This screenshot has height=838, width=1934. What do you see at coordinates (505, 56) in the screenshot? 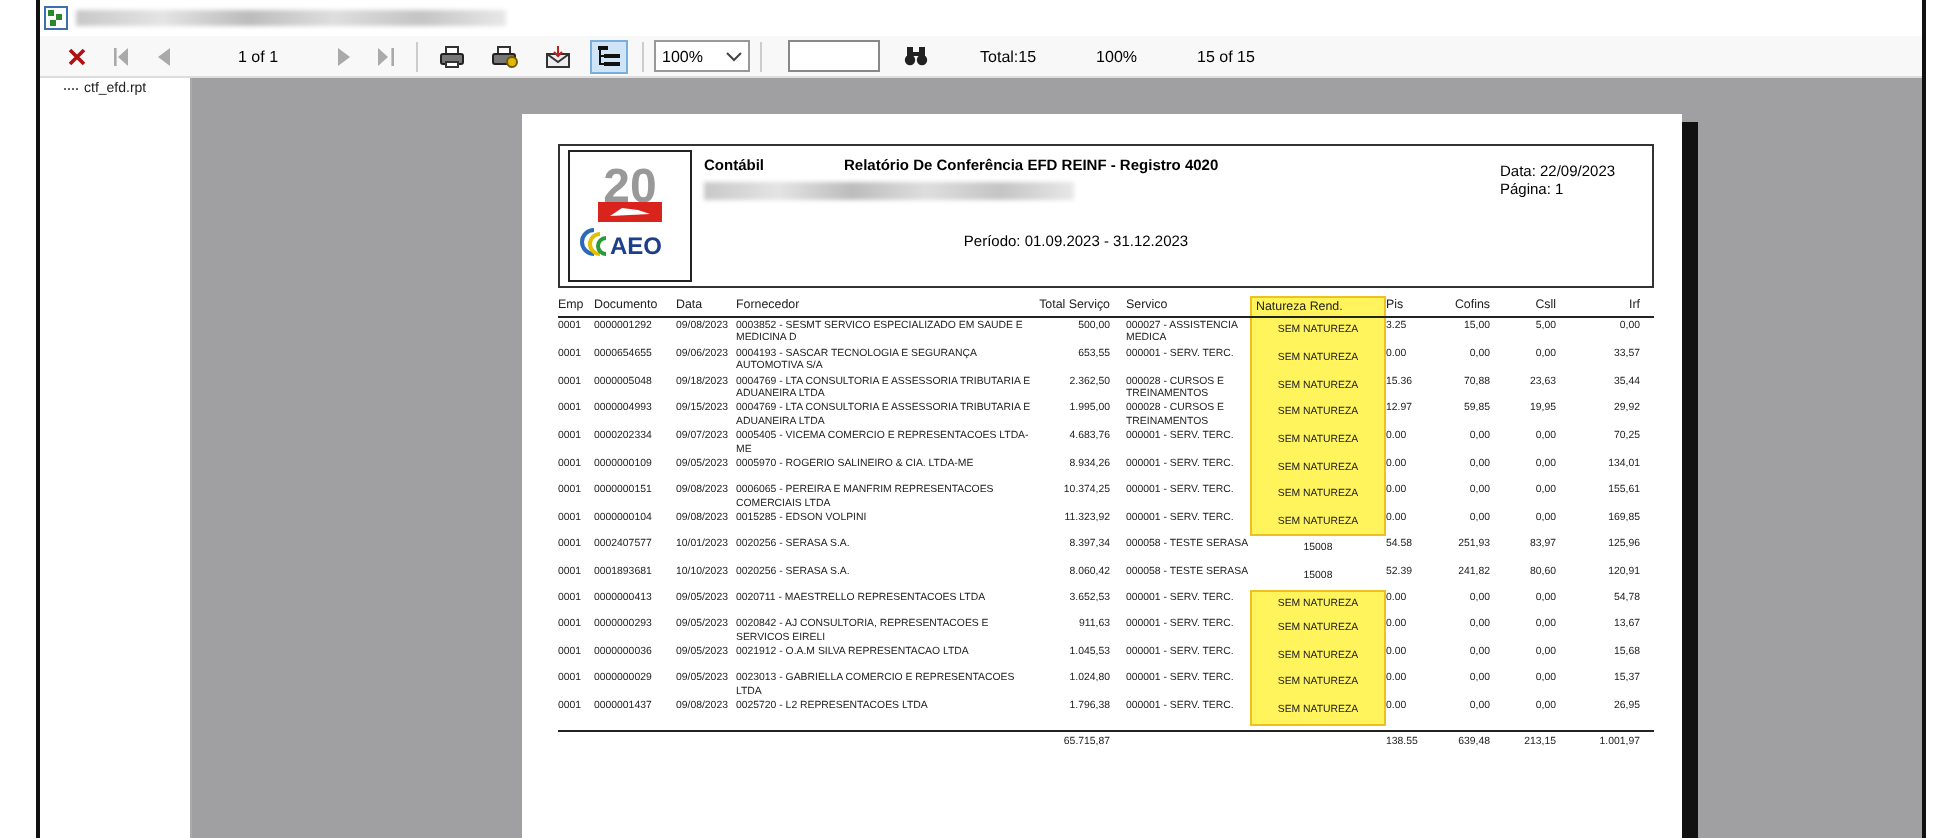
I see `printer-setup-icon` at bounding box center [505, 56].